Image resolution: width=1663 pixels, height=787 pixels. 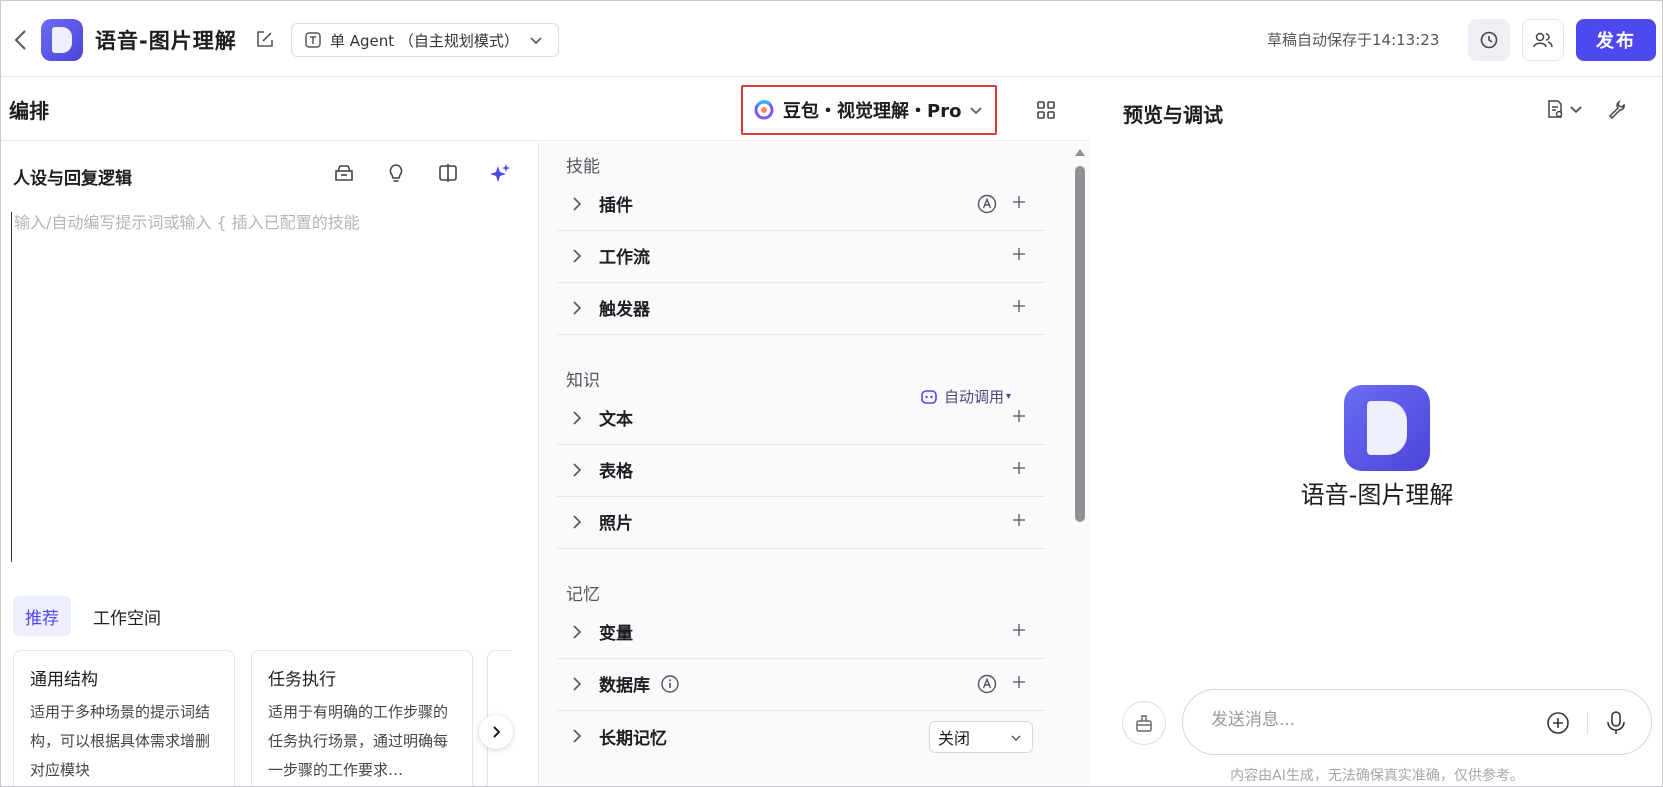 I want to click on add-workflow-icon, so click(x=1019, y=254).